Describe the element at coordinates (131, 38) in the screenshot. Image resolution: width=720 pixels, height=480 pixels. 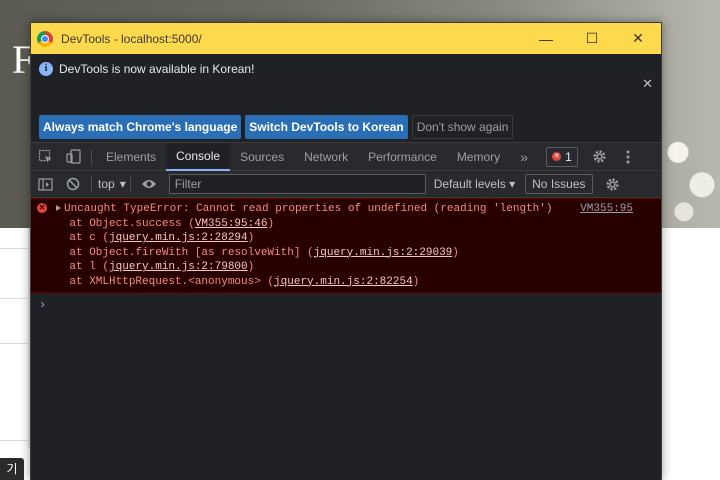
I see `window-title: DevTools - localhost:5000/` at that location.